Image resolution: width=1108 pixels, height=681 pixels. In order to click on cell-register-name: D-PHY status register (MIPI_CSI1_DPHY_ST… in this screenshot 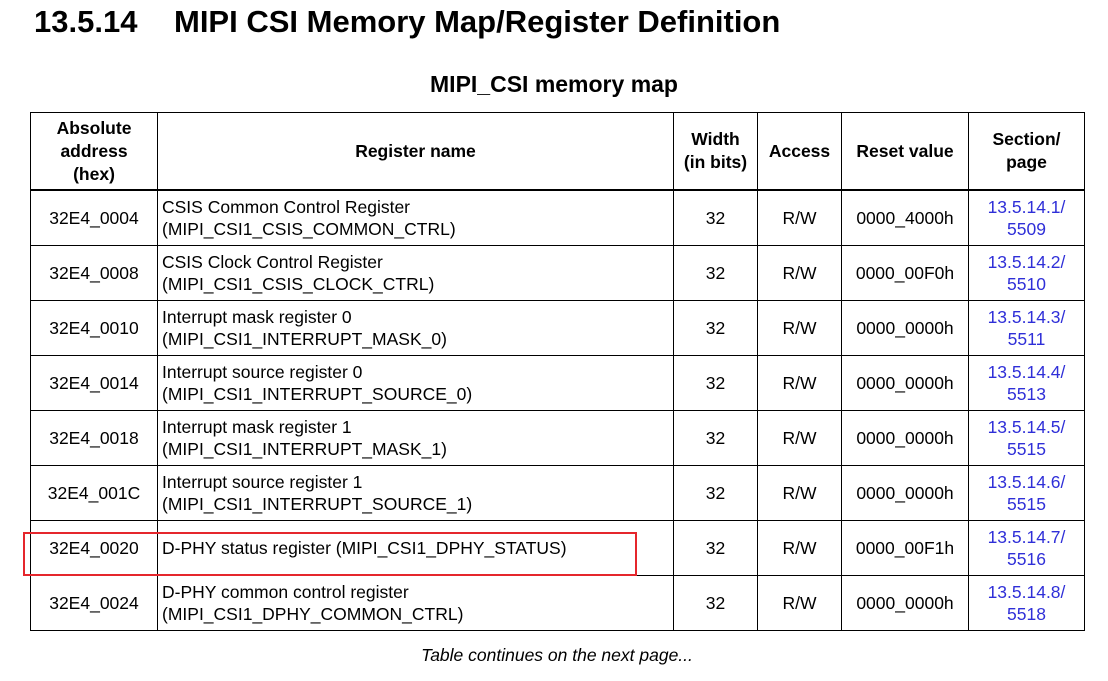, I will do `click(415, 548)`.